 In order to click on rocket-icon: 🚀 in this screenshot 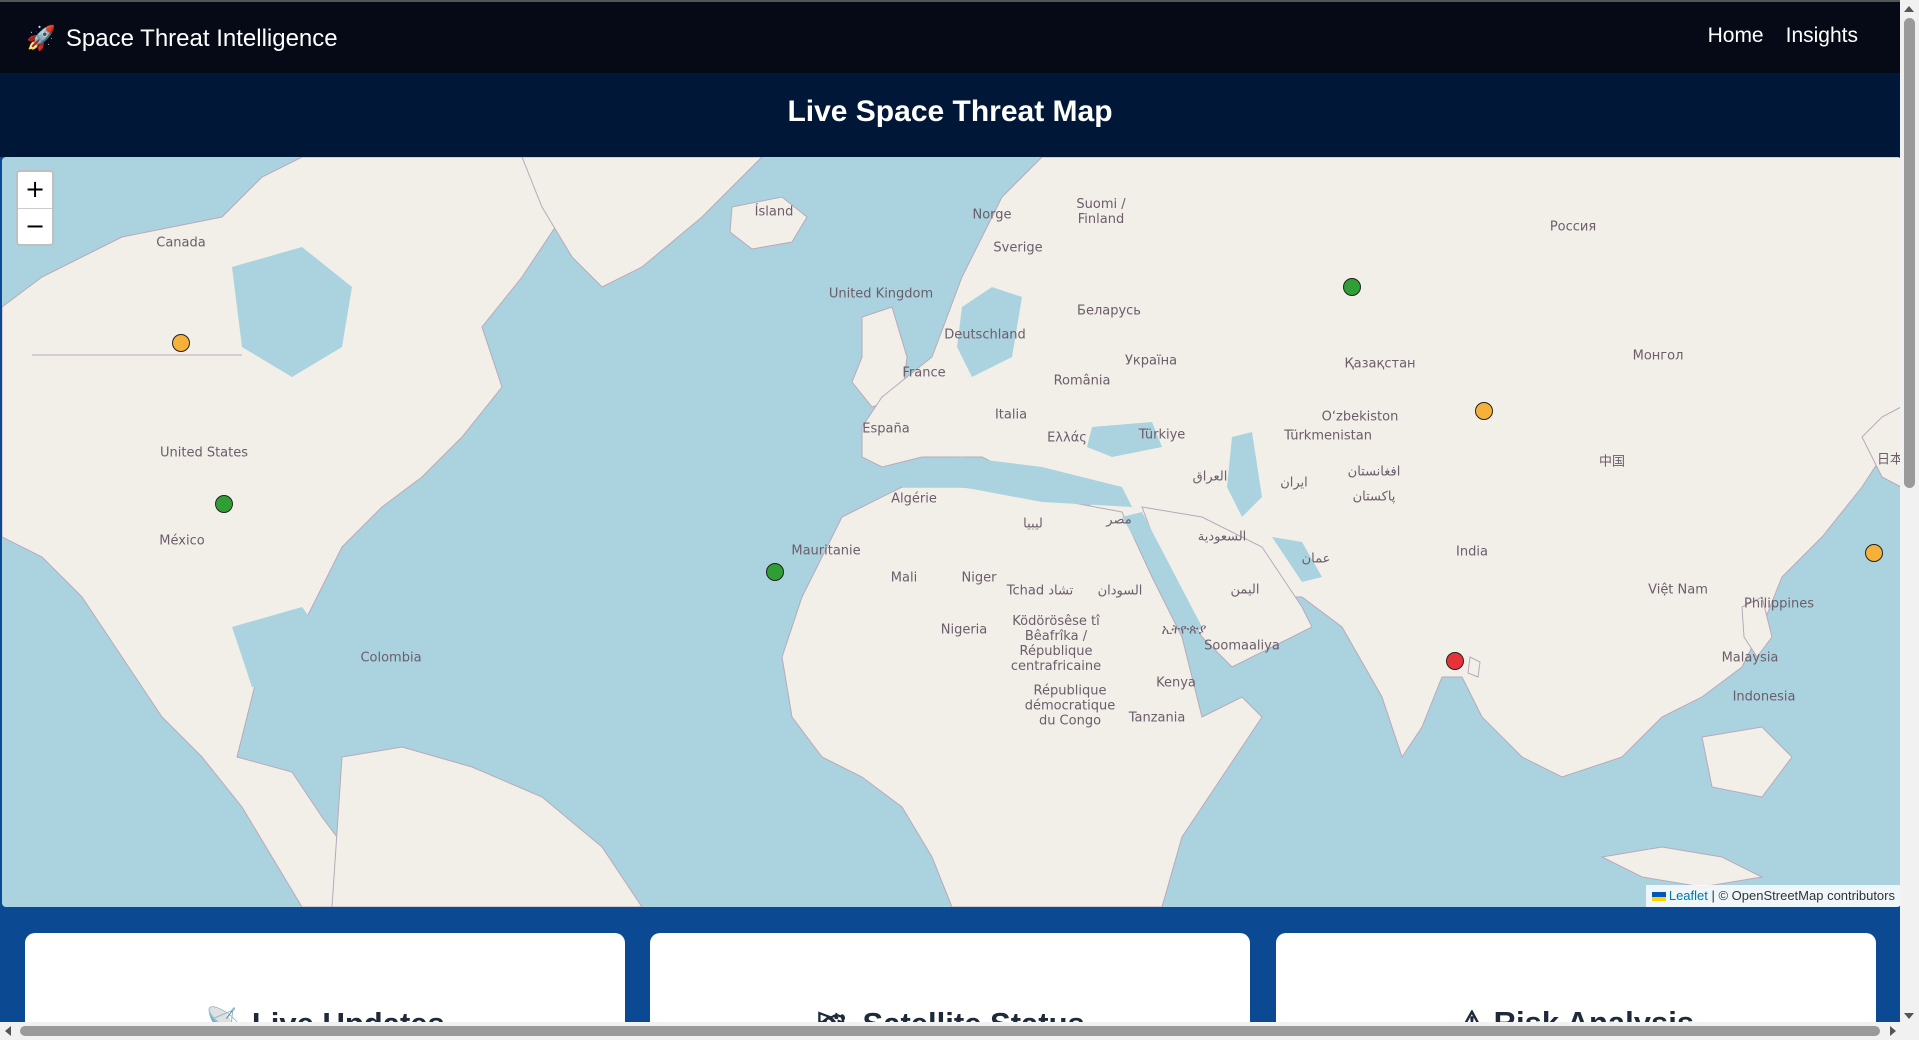, I will do `click(41, 38)`.